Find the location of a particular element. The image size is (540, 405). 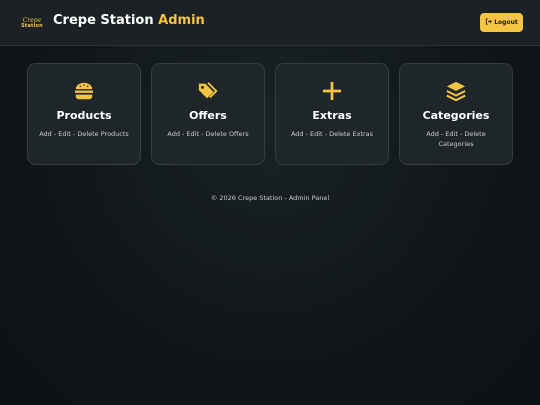

brand-logo: Crepe Station is located at coordinates (32, 23).